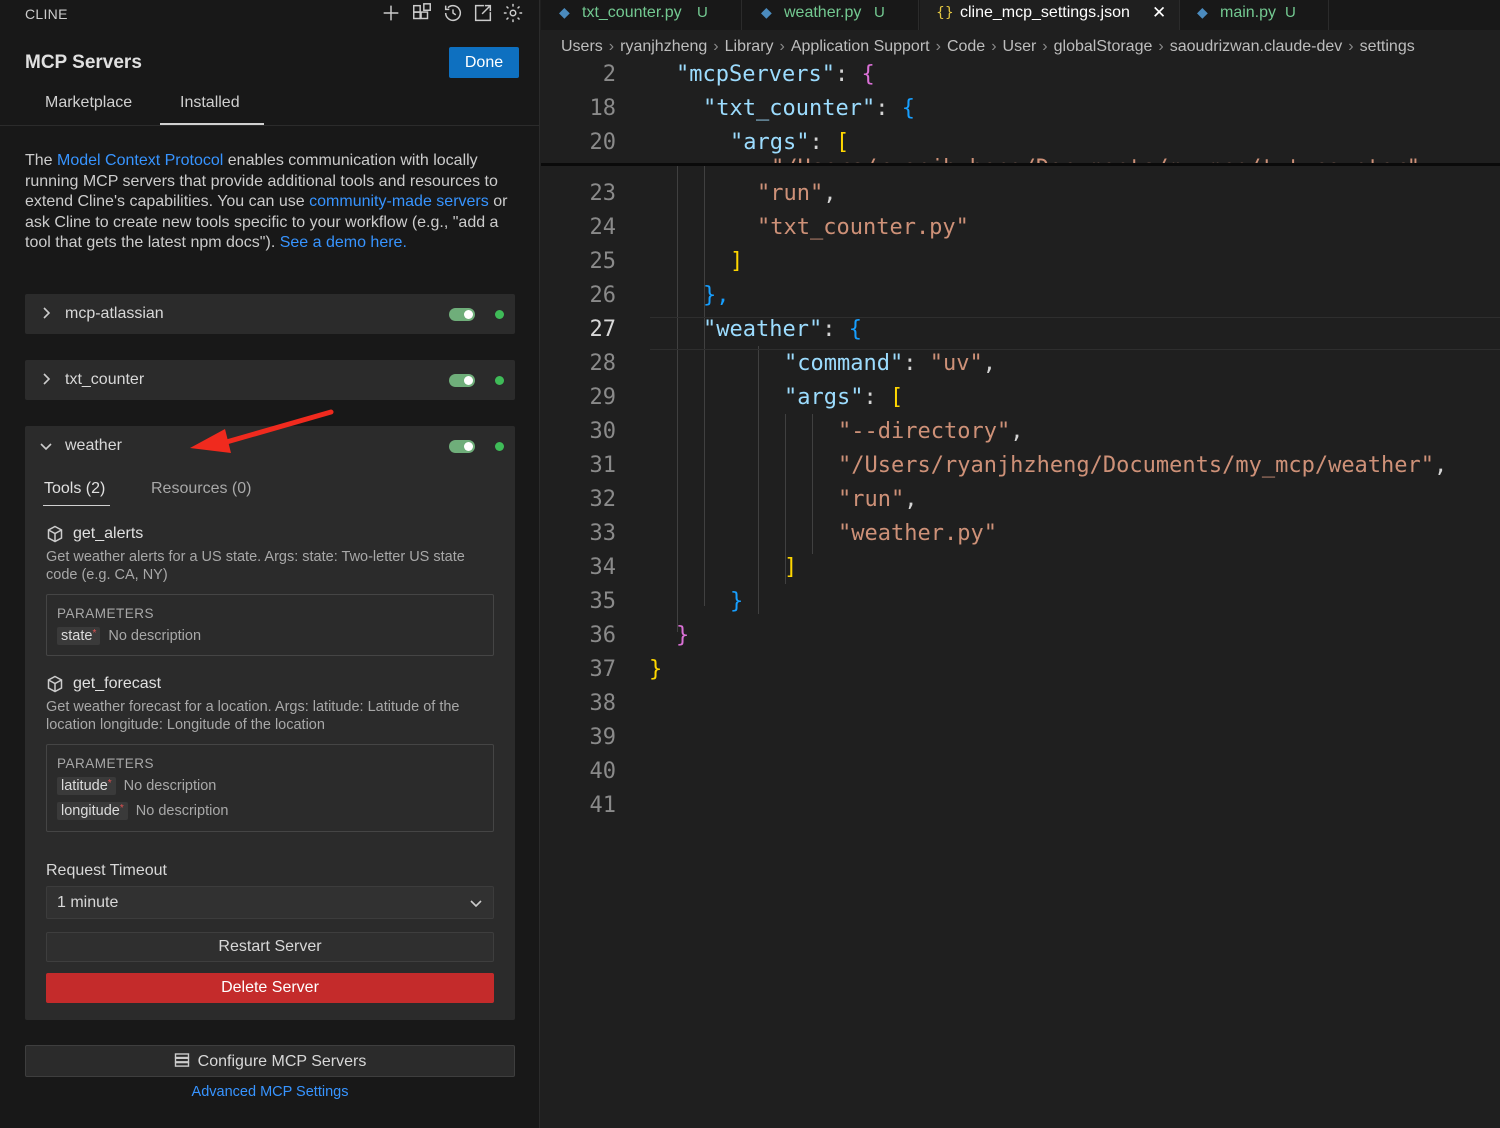 The height and width of the screenshot is (1128, 1500). I want to click on request-timeout-select: 1 minute, so click(270, 902).